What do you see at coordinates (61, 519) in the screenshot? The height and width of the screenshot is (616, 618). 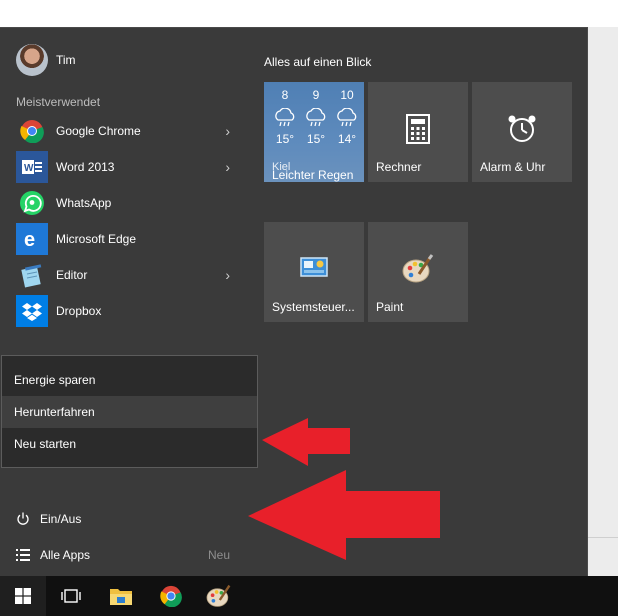 I see `power-label: Ein/Aus` at bounding box center [61, 519].